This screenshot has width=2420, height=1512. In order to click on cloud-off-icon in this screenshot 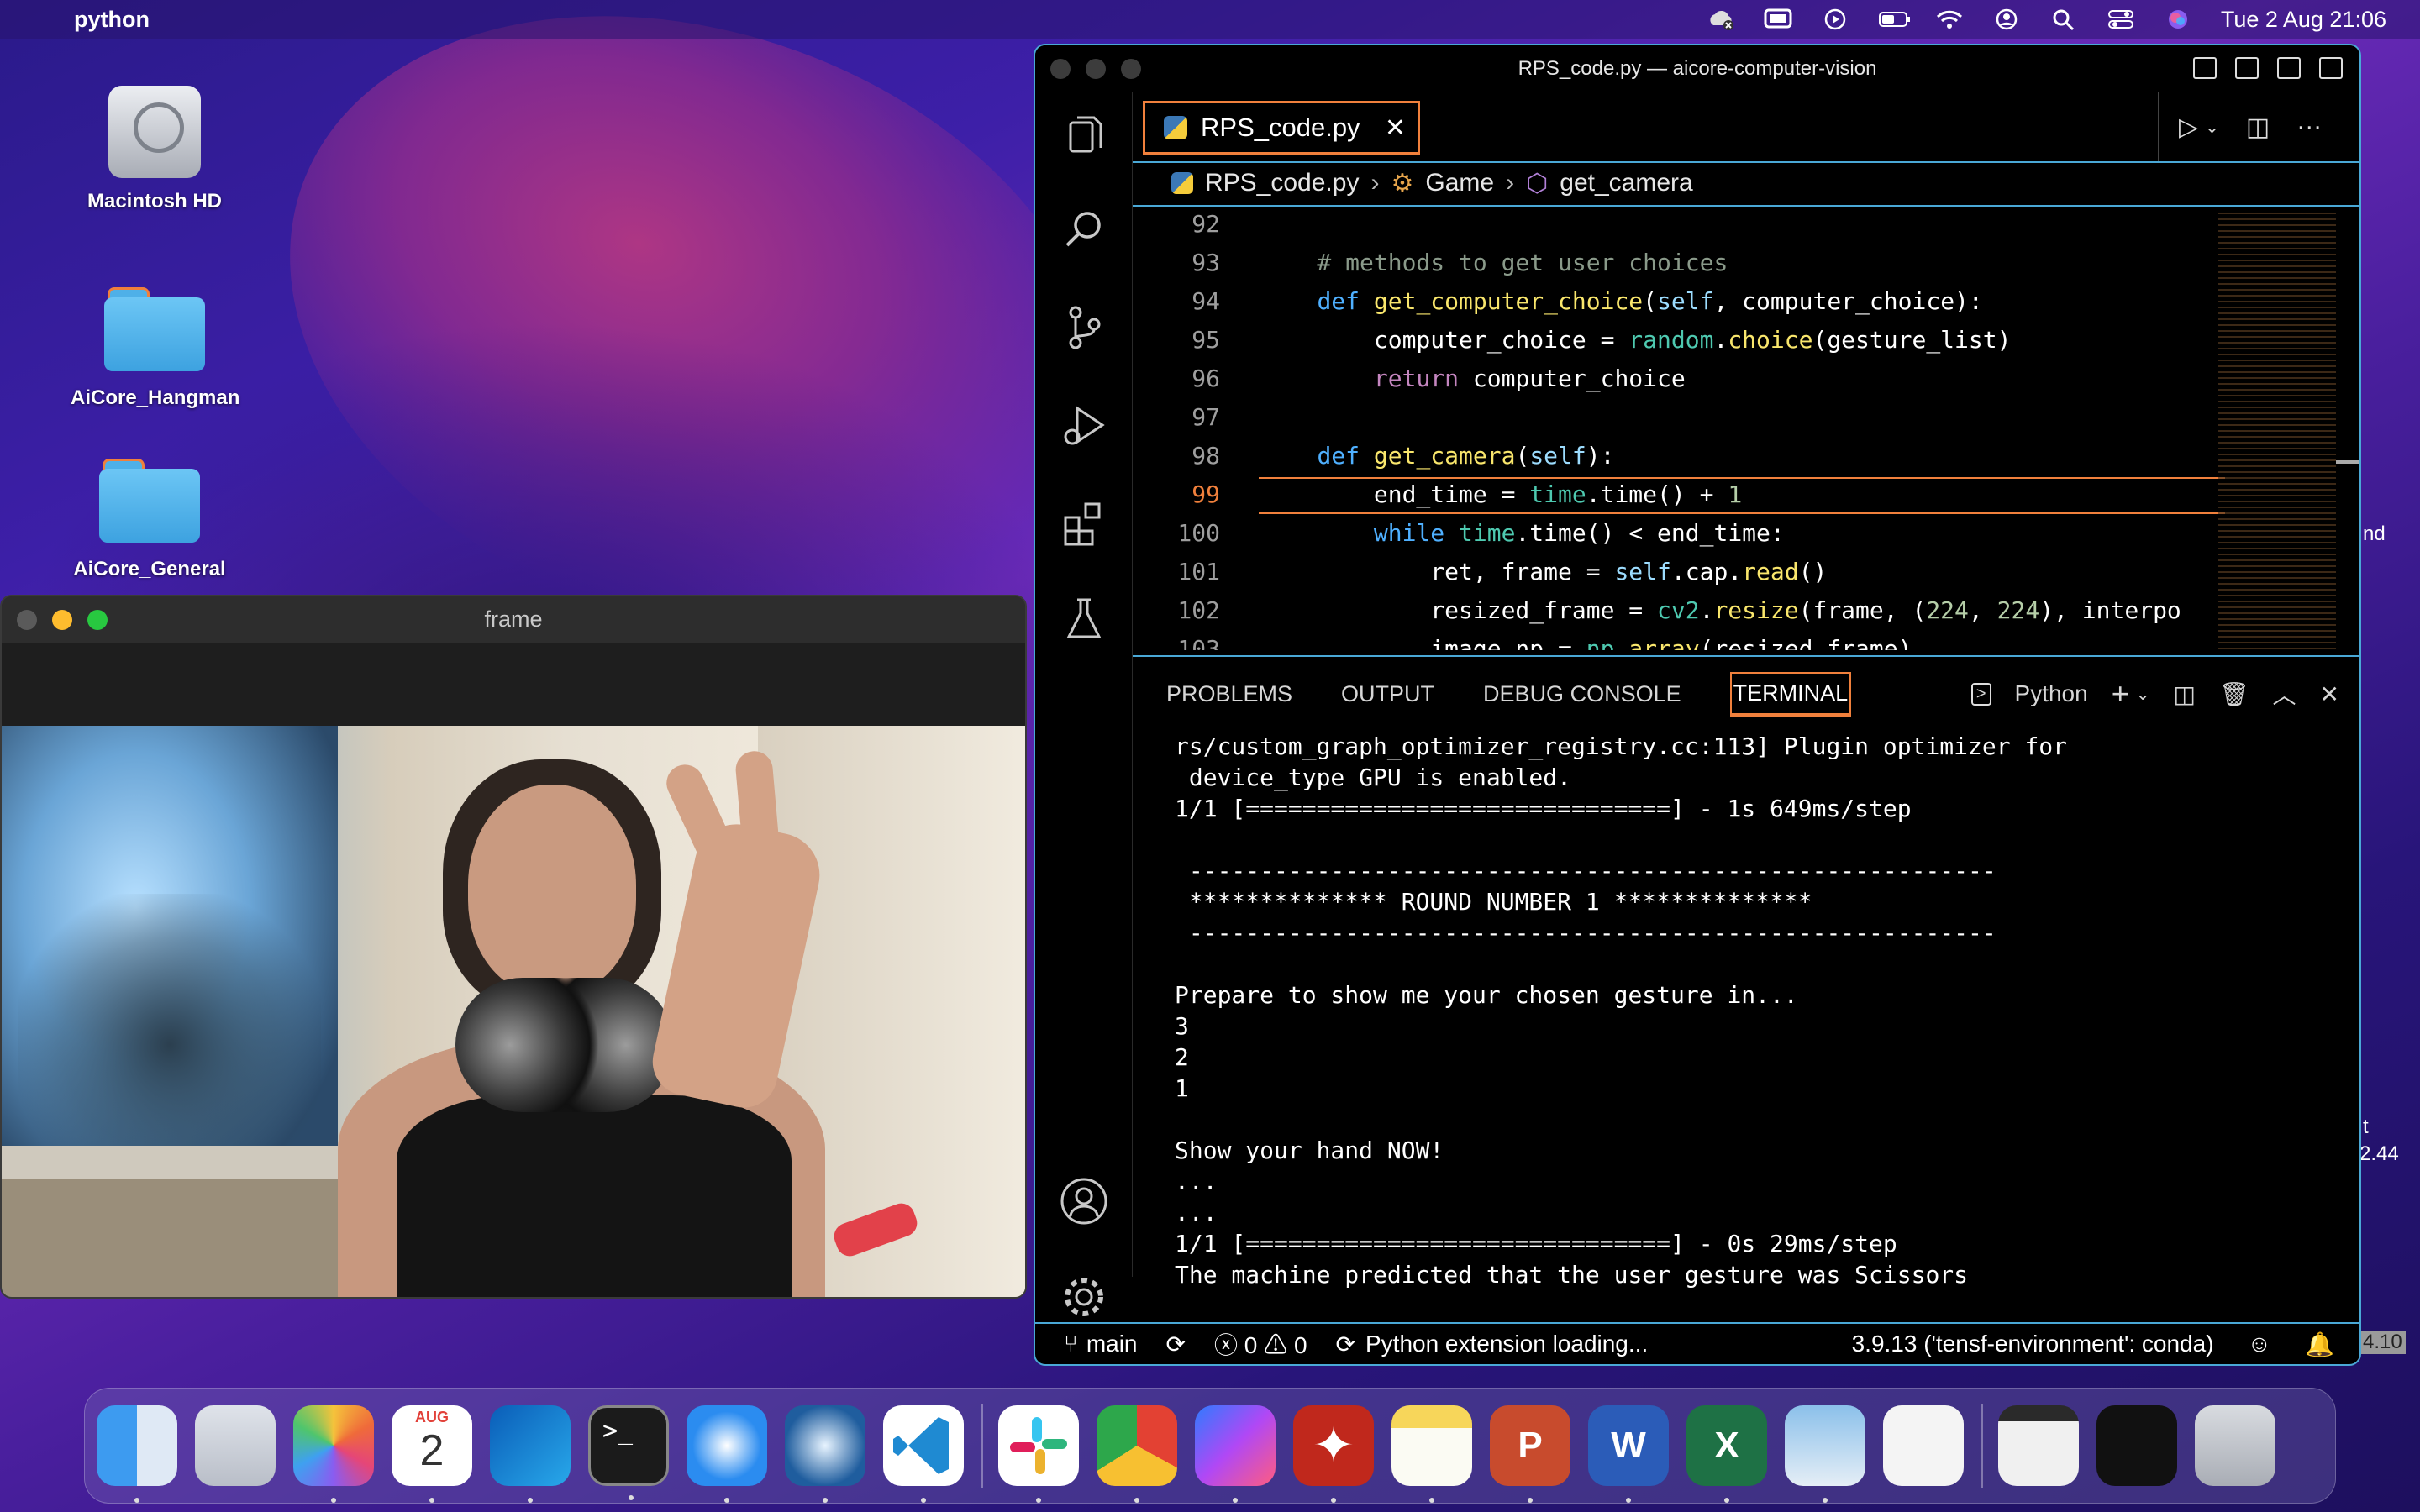, I will do `click(1721, 19)`.